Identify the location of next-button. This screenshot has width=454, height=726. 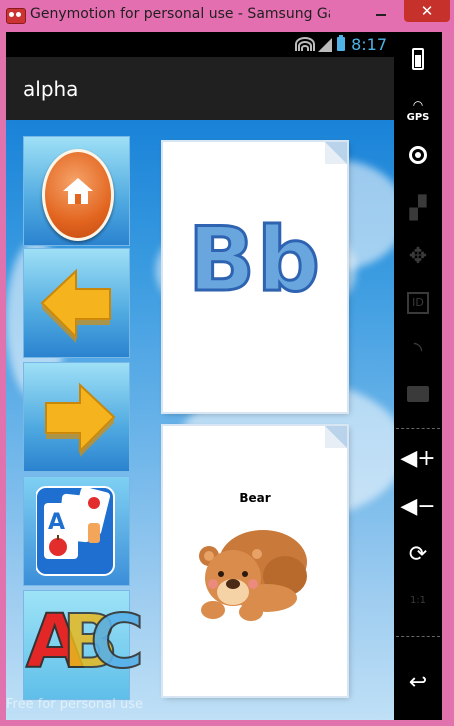
(76, 417).